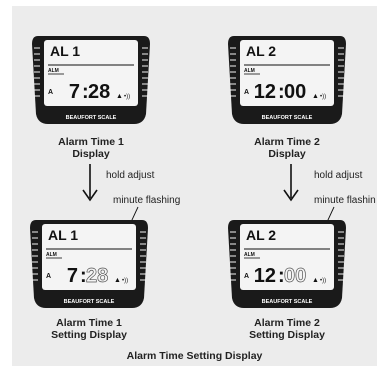 Image resolution: width=389 pixels, height=370 pixels. I want to click on watch-display-alarm-2-setting: AL 2 ALM A 12 : 00 ▲ •)) BEAUFORT SCALE, so click(287, 264).